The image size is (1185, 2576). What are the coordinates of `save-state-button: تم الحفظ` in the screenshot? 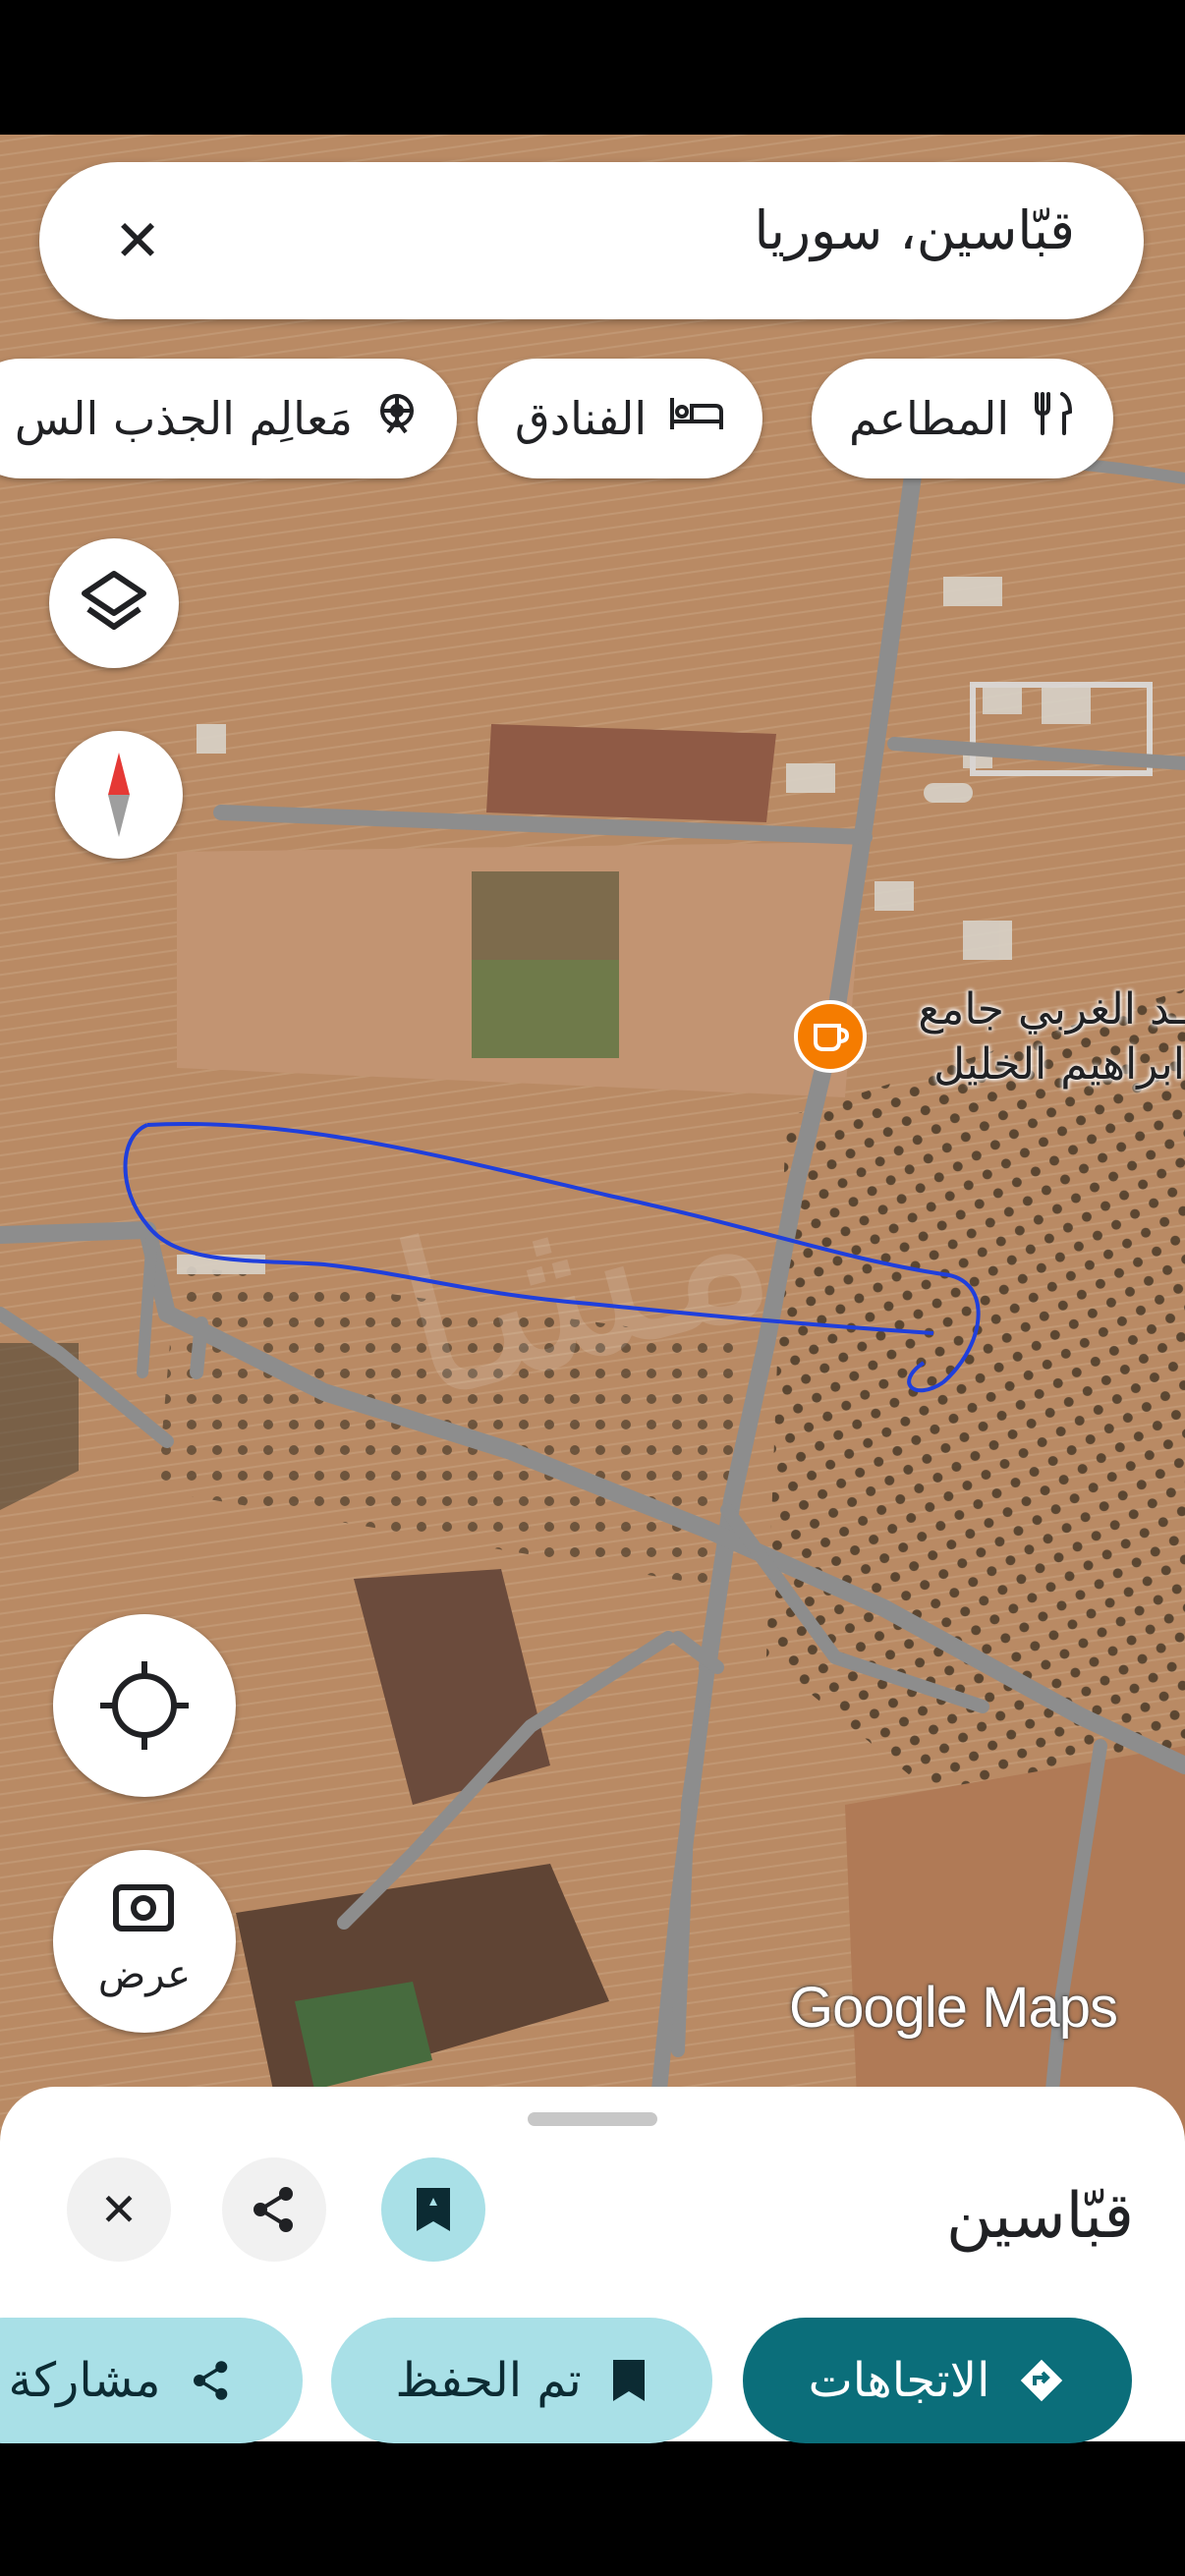 It's located at (521, 2380).